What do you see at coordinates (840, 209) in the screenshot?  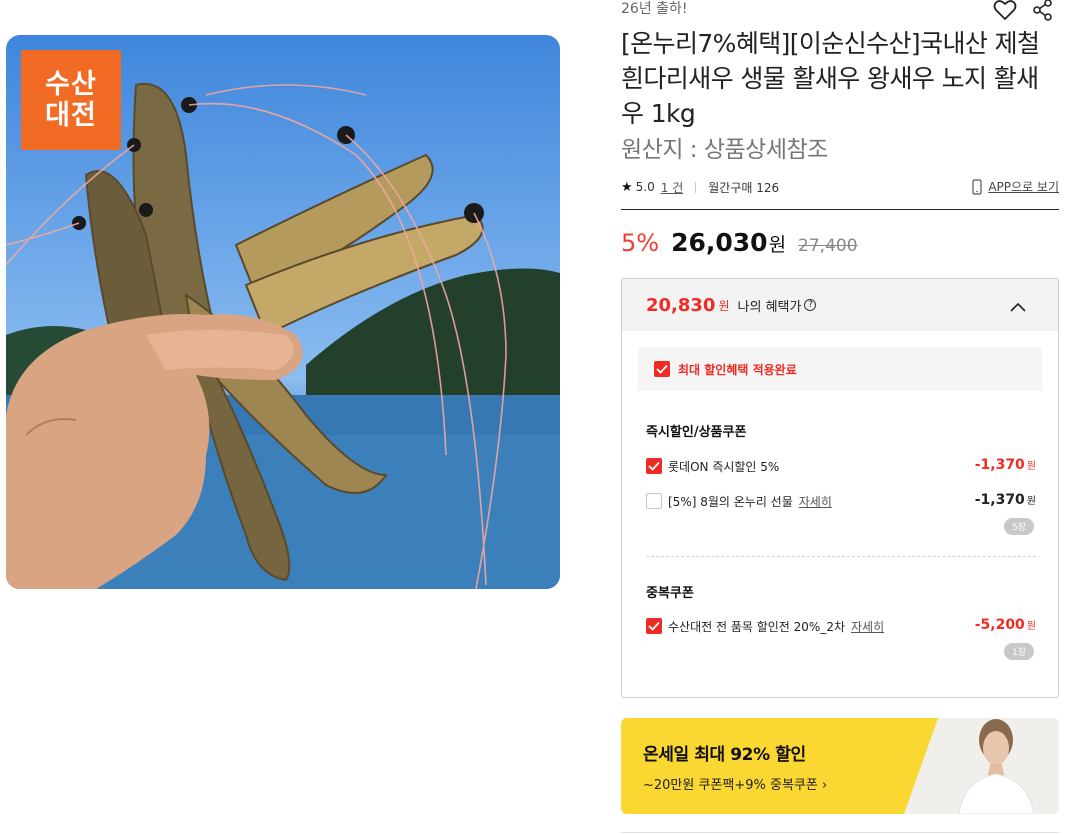 I see `divider-line` at bounding box center [840, 209].